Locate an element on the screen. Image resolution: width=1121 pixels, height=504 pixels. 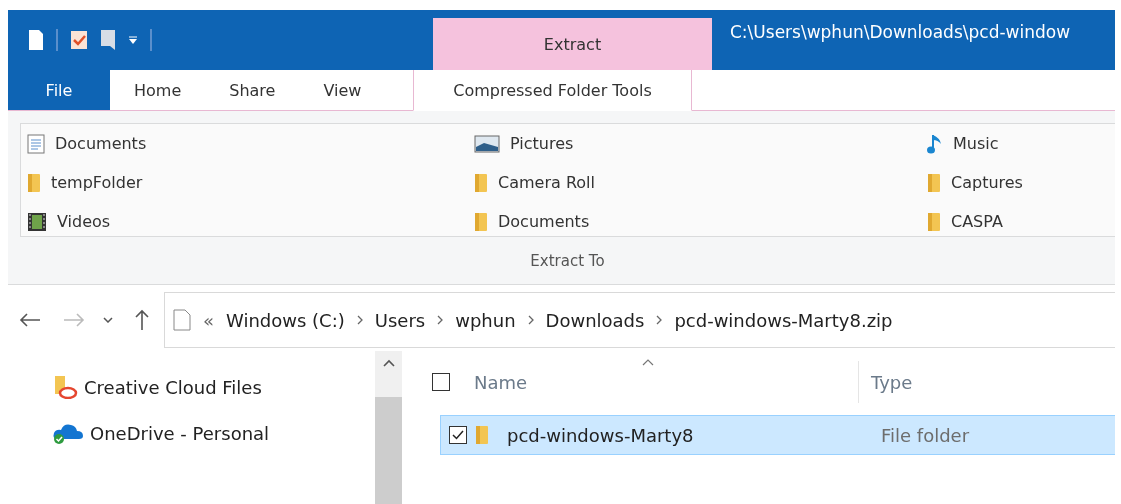
file-name: pcd-windows-Marty8 is located at coordinates (601, 435).